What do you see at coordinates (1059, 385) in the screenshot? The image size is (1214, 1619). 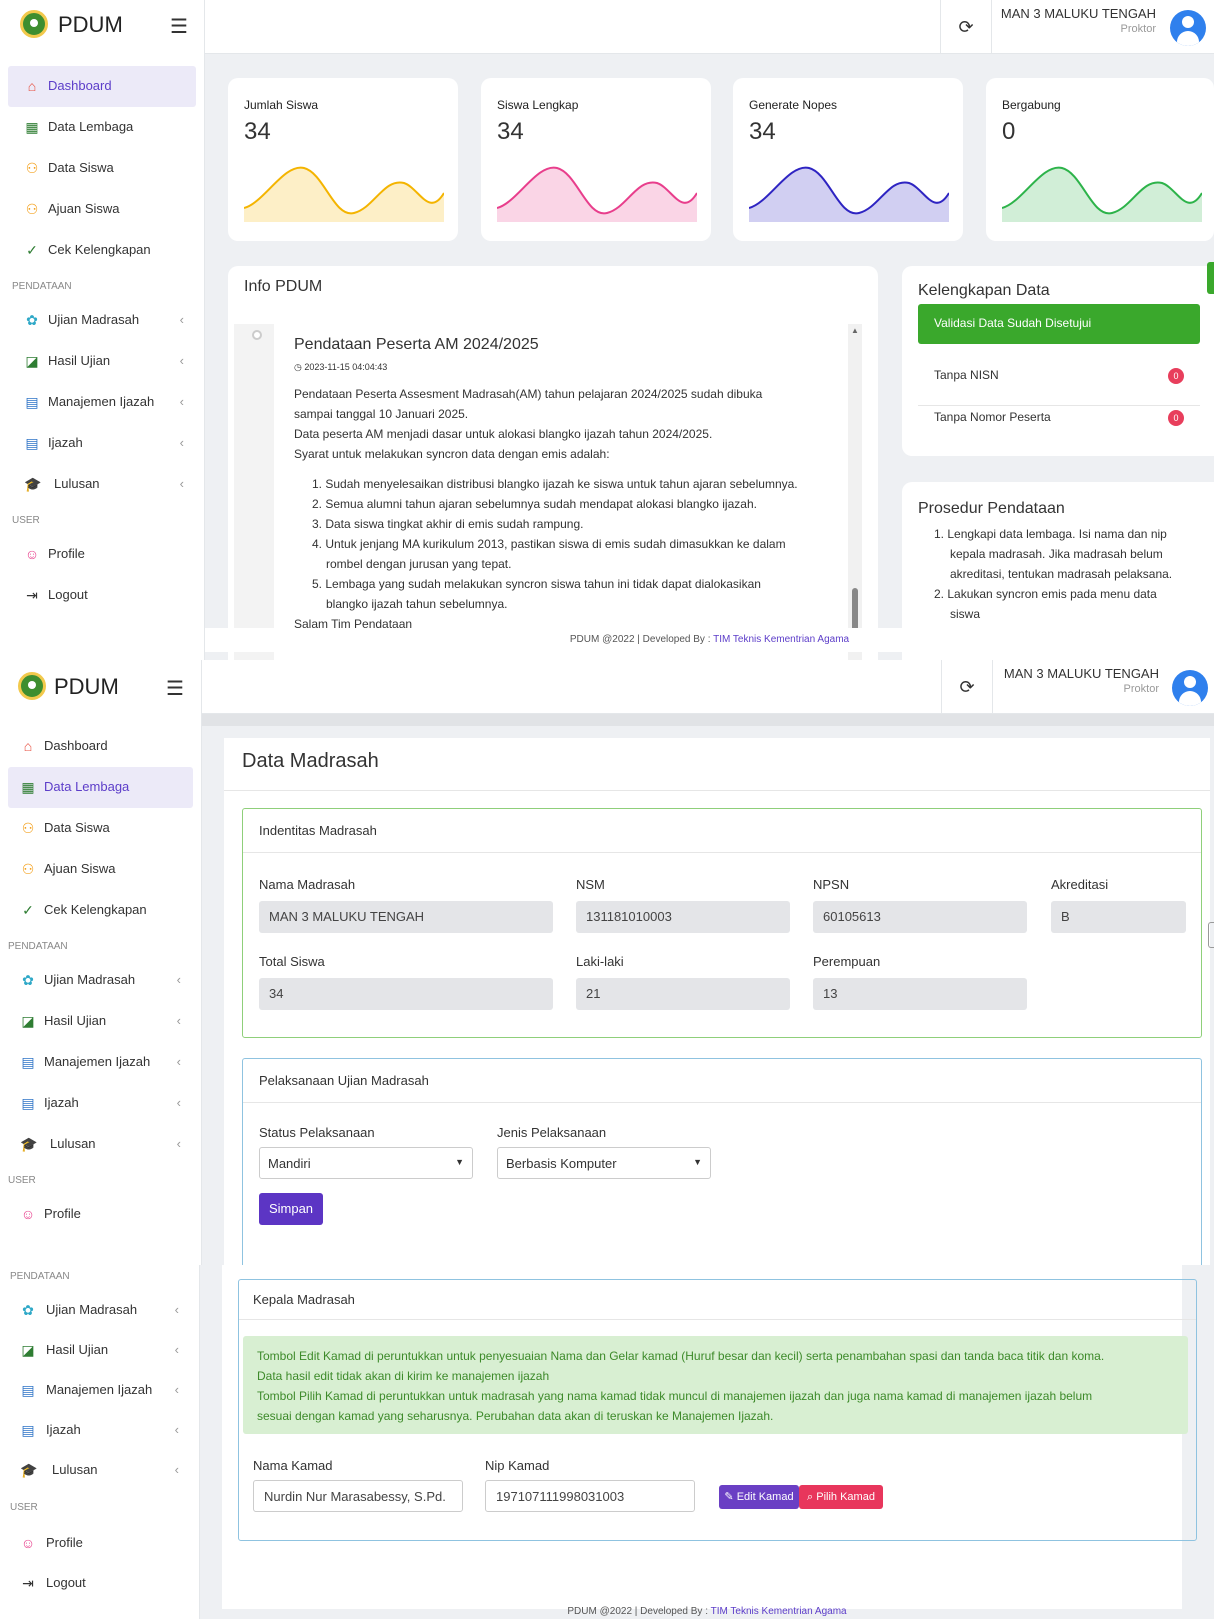 I see `list-item: Tanpa NISN 0` at bounding box center [1059, 385].